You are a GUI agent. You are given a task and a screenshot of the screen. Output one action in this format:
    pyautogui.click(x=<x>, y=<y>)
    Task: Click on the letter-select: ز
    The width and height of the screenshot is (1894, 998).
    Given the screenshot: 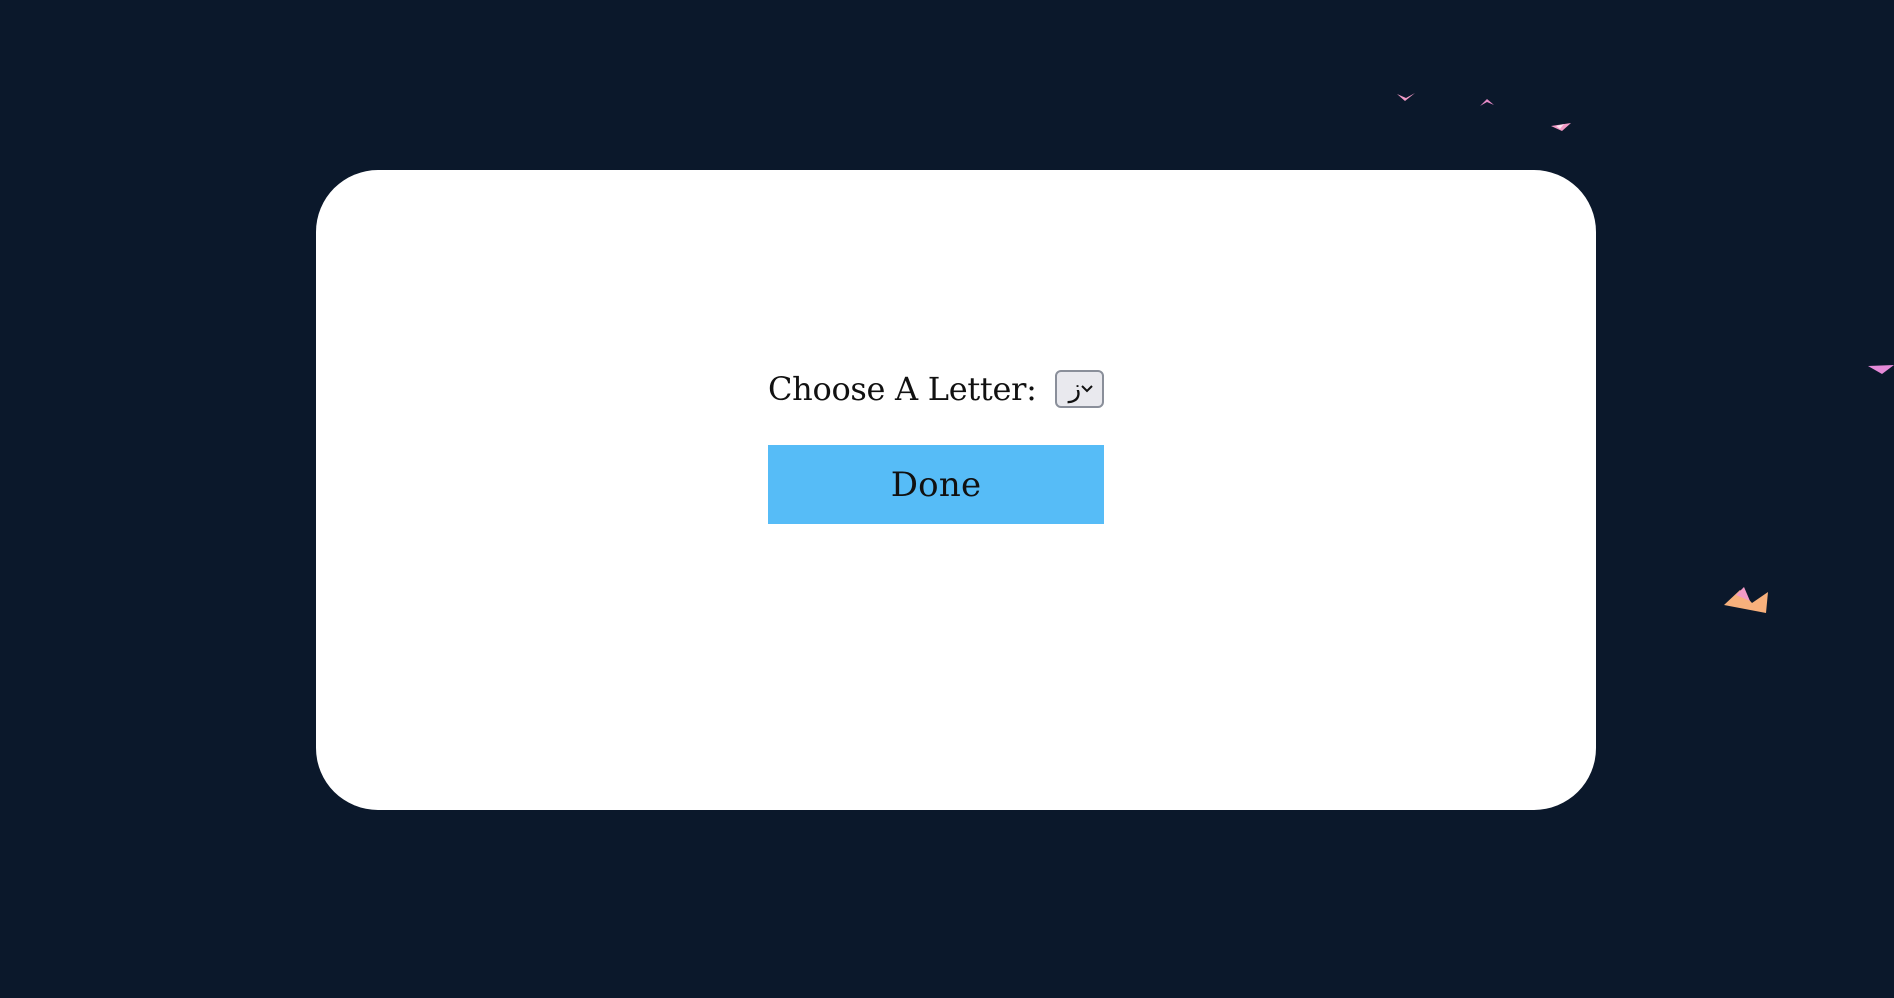 What is the action you would take?
    pyautogui.click(x=1079, y=389)
    